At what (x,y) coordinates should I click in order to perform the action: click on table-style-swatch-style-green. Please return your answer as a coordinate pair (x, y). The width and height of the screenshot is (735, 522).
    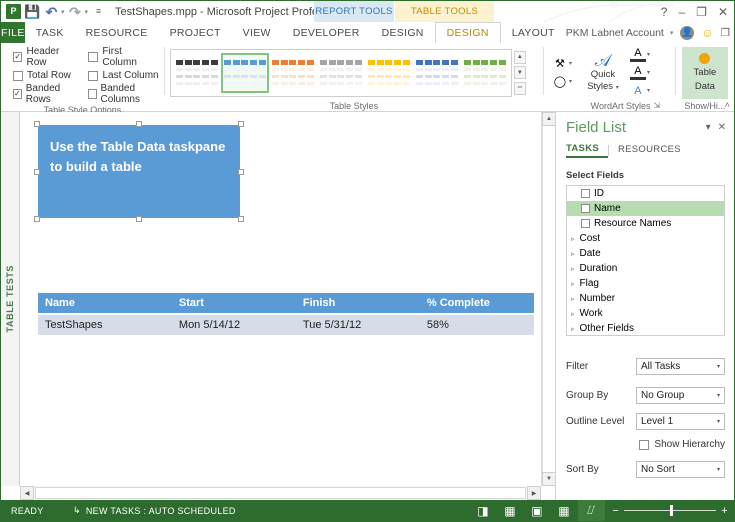
    Looking at the image, I should click on (484, 72).